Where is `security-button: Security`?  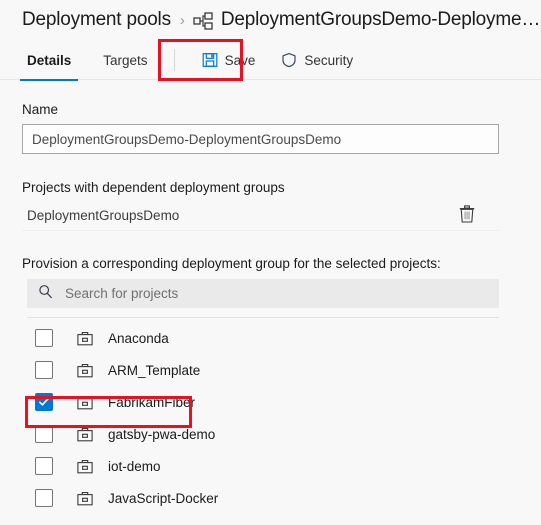
security-button: Security is located at coordinates (317, 60).